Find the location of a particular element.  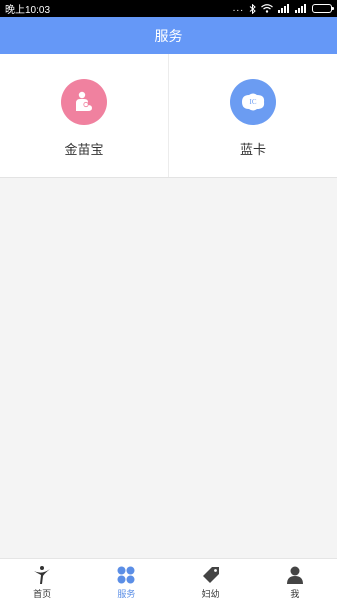

tab-label: 服务 is located at coordinates (126, 595).